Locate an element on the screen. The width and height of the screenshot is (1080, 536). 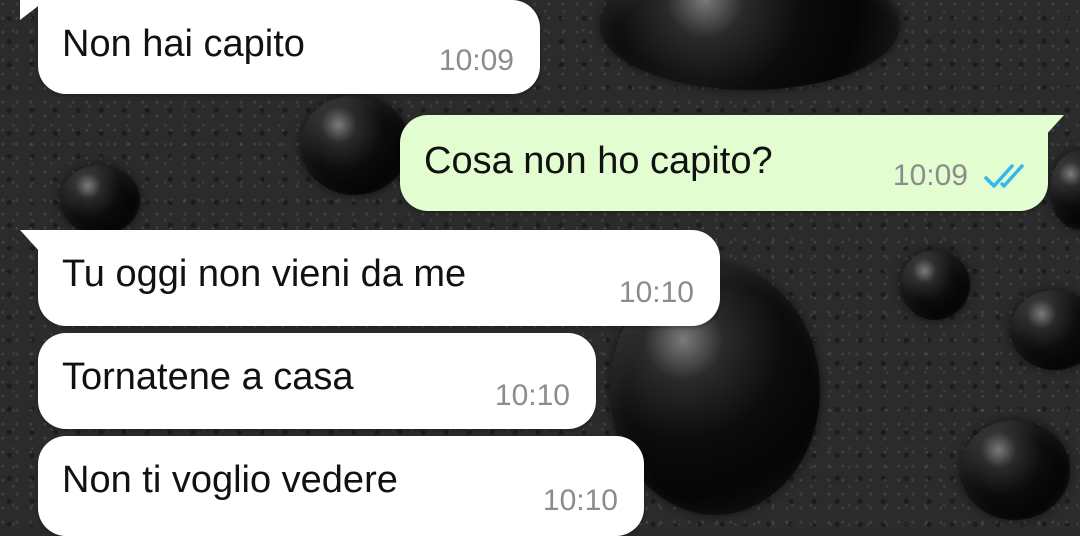
message-bubble-outgoing: Cosa non ho capito? 10:09 is located at coordinates (732, 163).